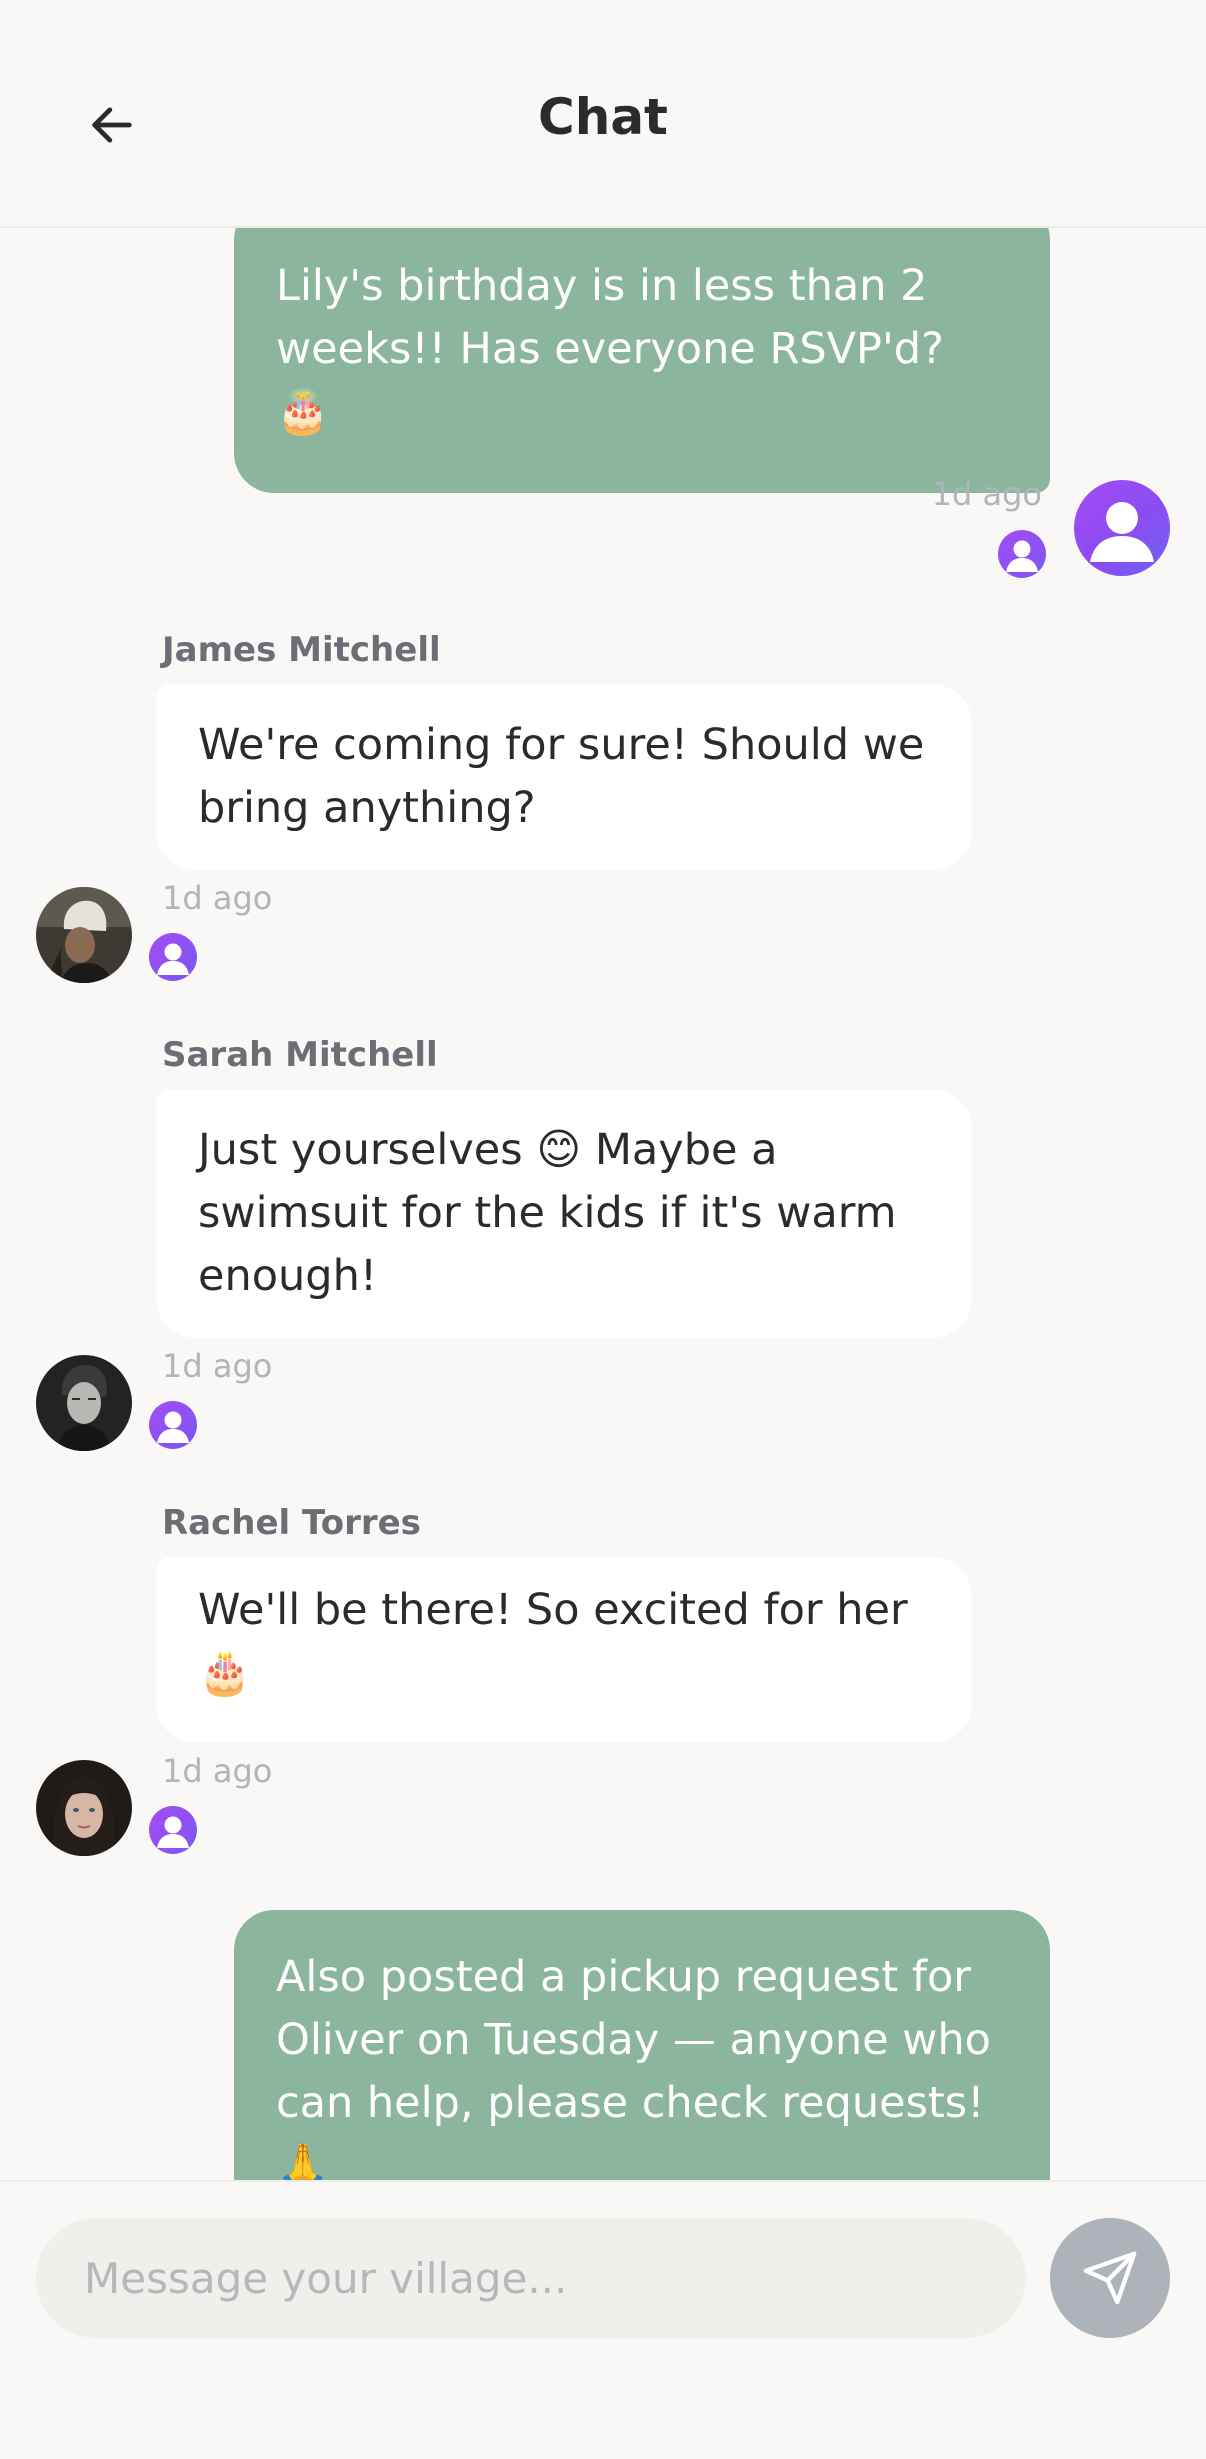  I want to click on message-bubble: We'll be there! So excited for her 🎂, so click(564, 1650).